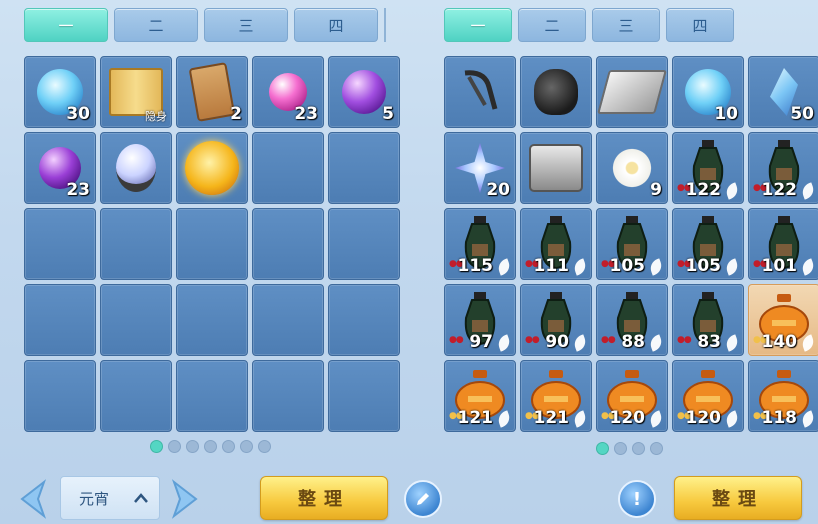 Image resolution: width=818 pixels, height=524 pixels. I want to click on crystal-ball-stand-icon, so click(136, 168).